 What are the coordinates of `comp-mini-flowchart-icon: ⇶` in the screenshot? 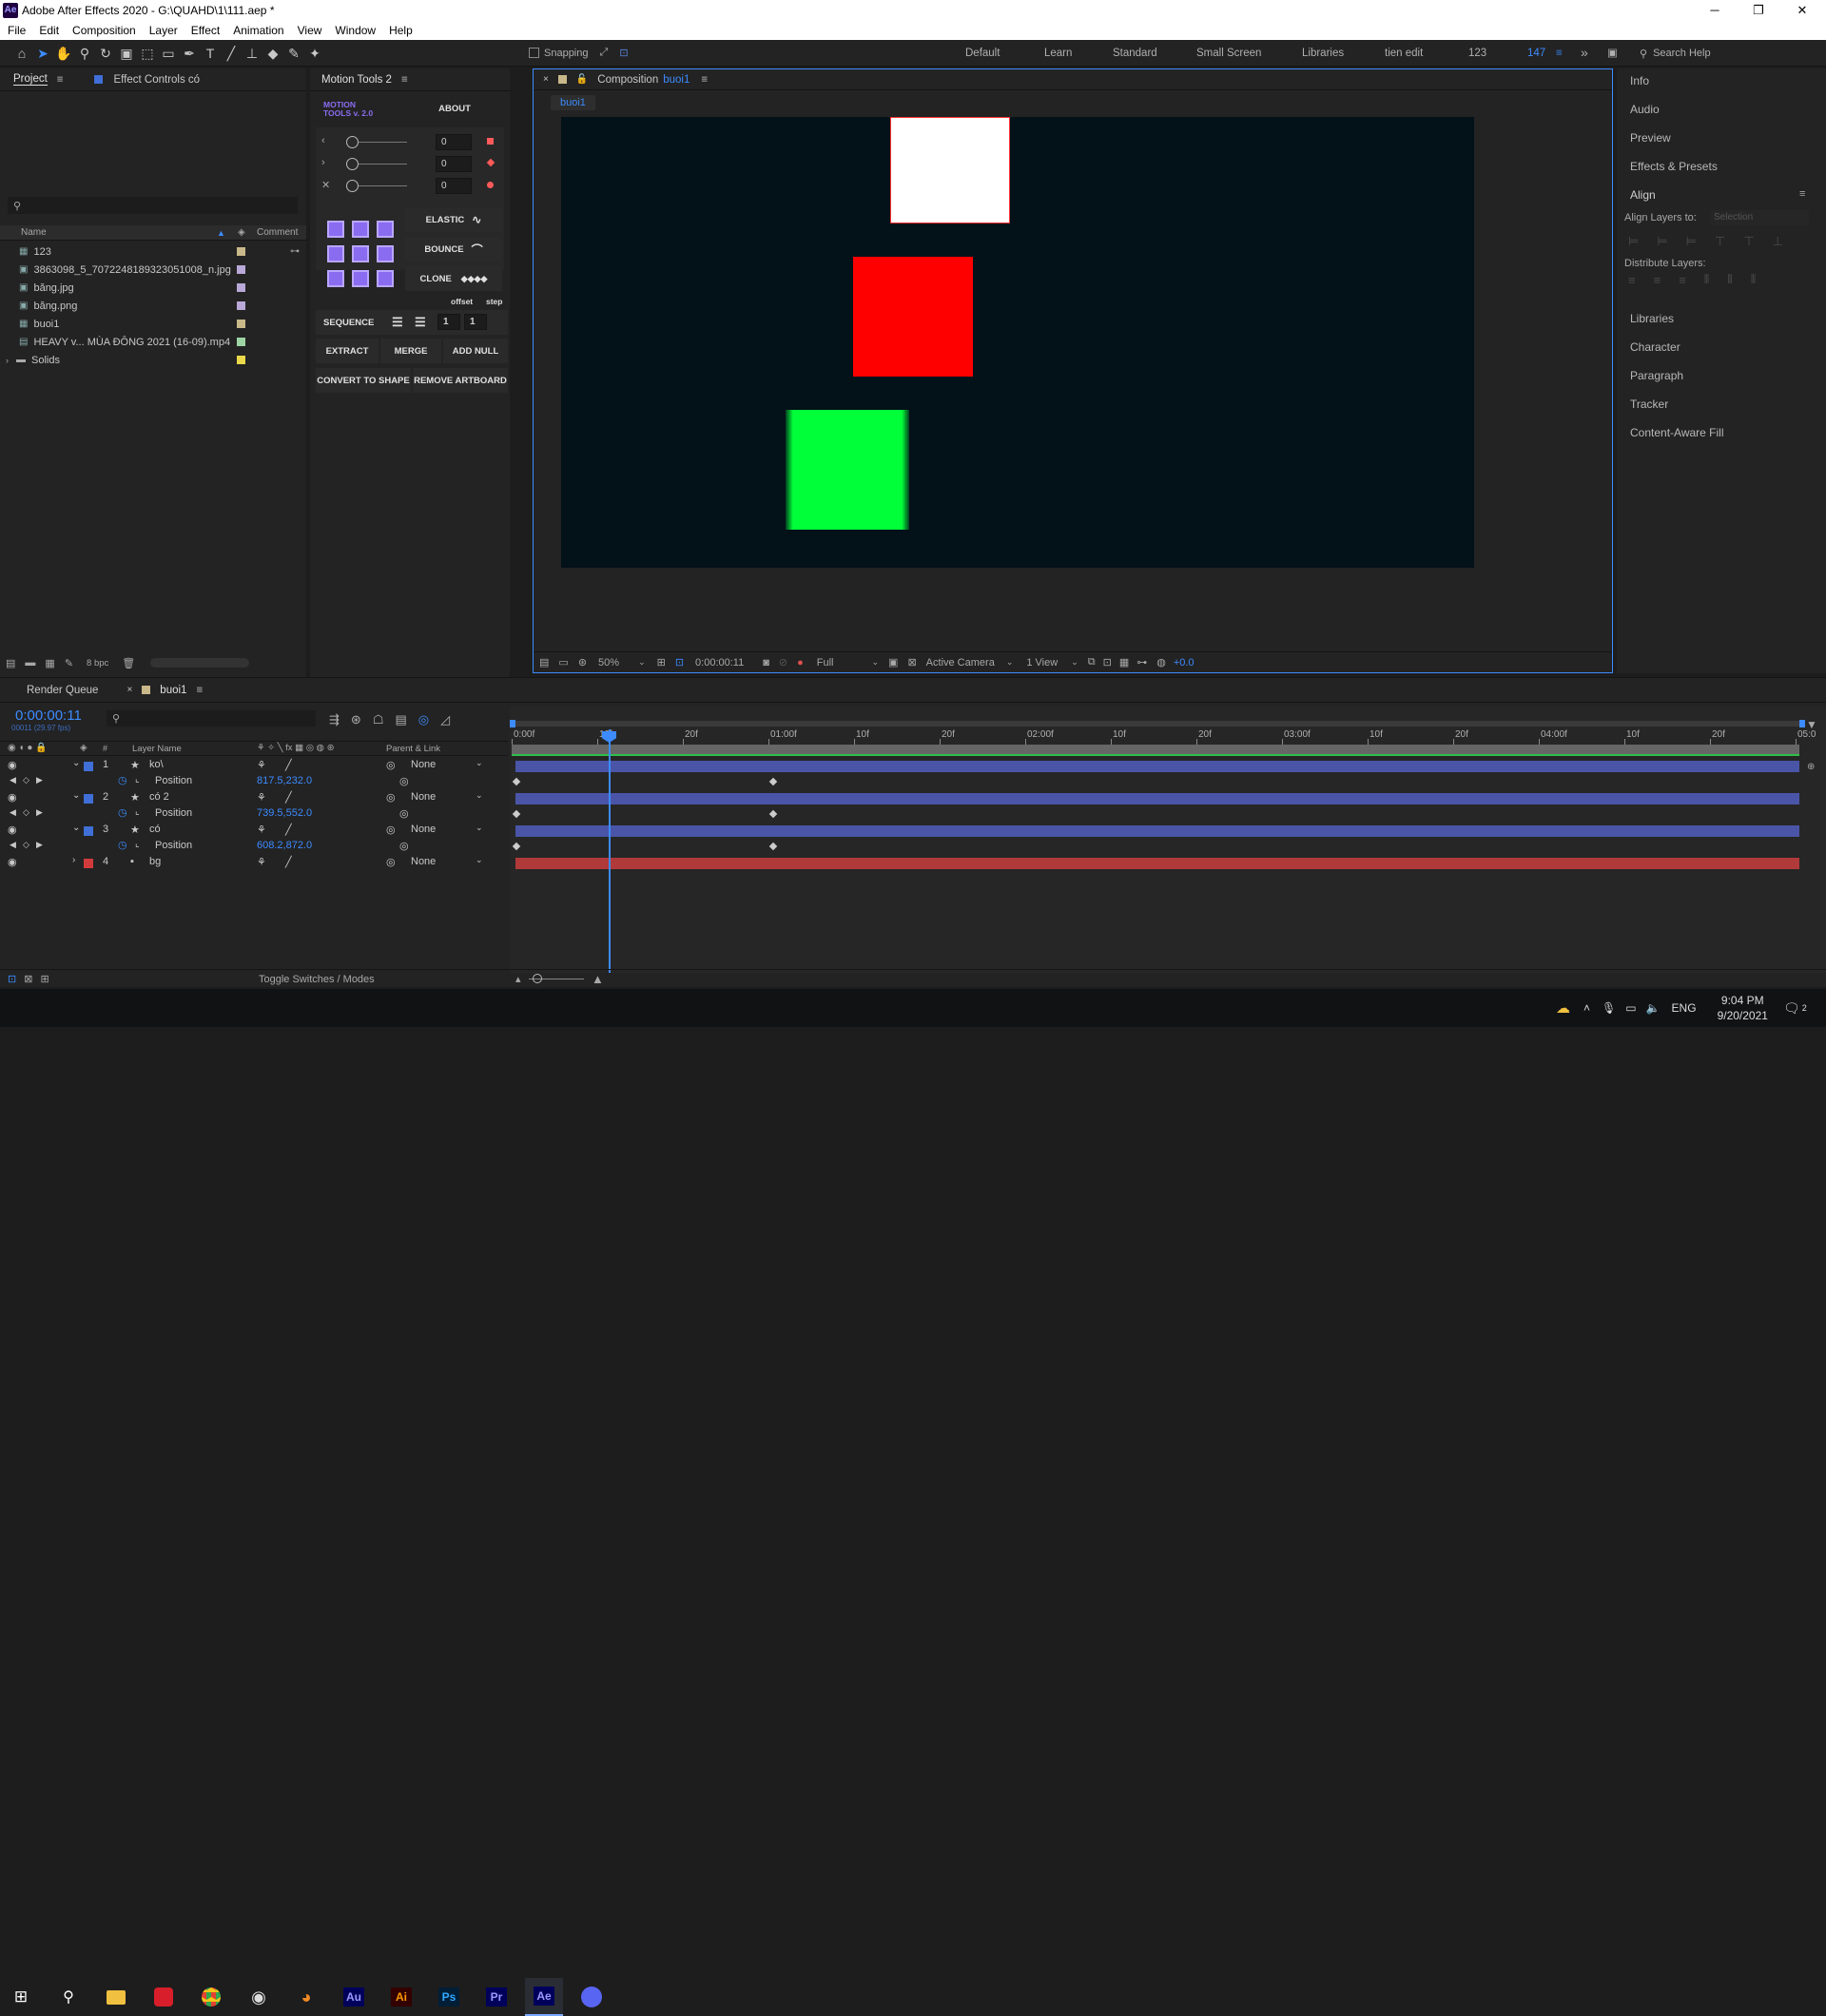 It's located at (334, 719).